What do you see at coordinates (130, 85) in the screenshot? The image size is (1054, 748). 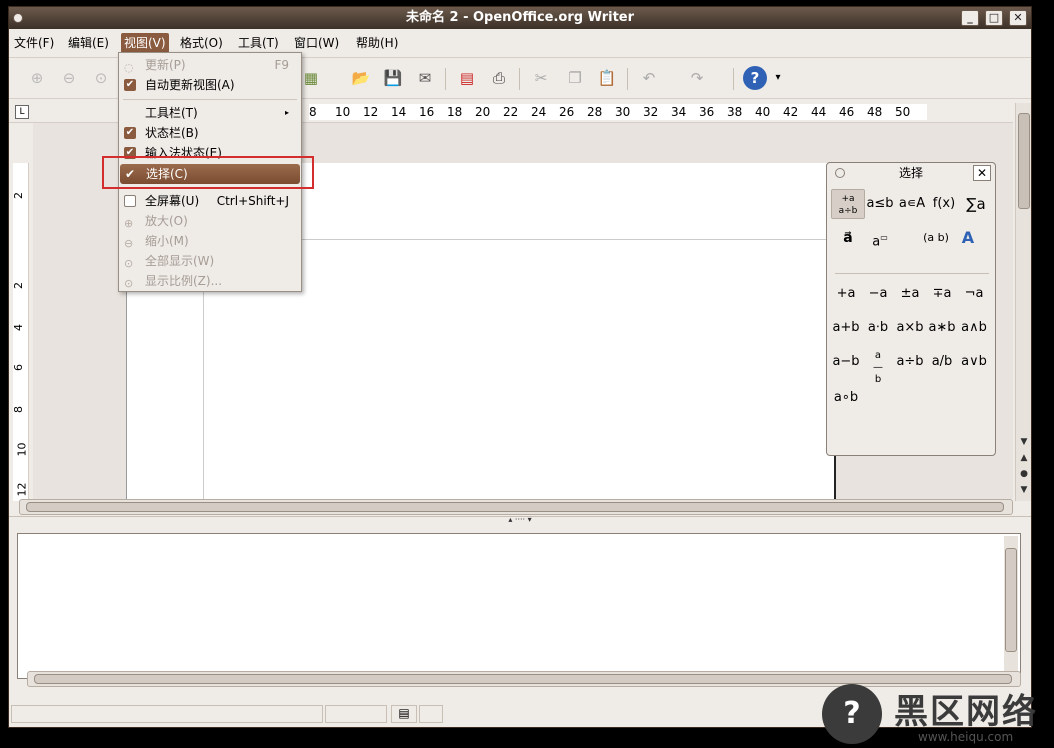 I see `checkbox-checked-icon: ✔` at bounding box center [130, 85].